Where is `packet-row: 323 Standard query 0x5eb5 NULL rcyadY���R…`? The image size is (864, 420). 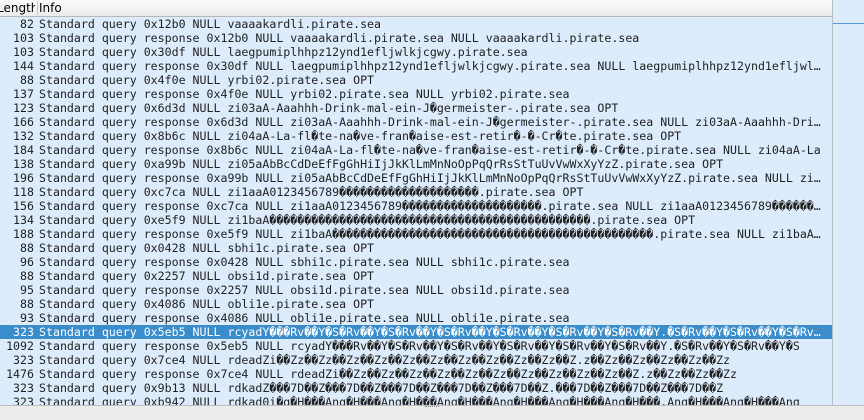 packet-row: 323 Standard query 0x5eb5 NULL rcyadY���R… is located at coordinates (416, 332).